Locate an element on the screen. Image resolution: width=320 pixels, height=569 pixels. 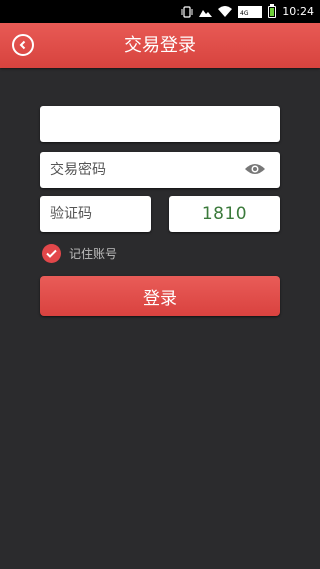
app-header: 交易登录 is located at coordinates (160, 45).